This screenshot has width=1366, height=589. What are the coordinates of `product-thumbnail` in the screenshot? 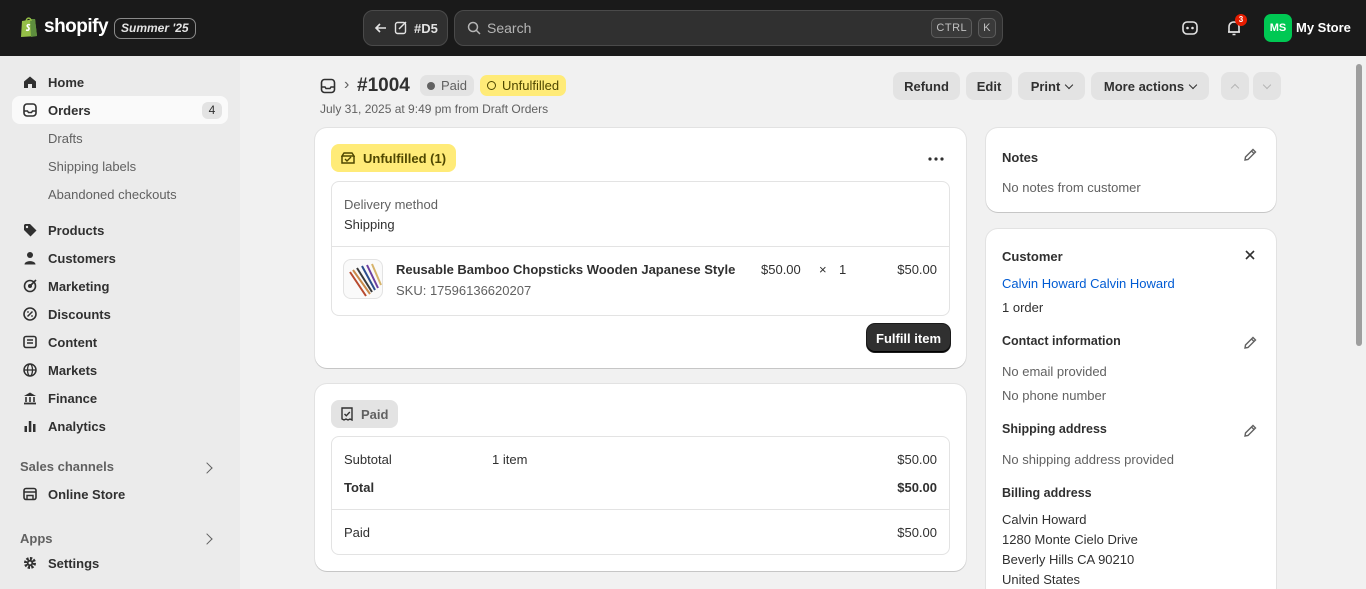 It's located at (363, 279).